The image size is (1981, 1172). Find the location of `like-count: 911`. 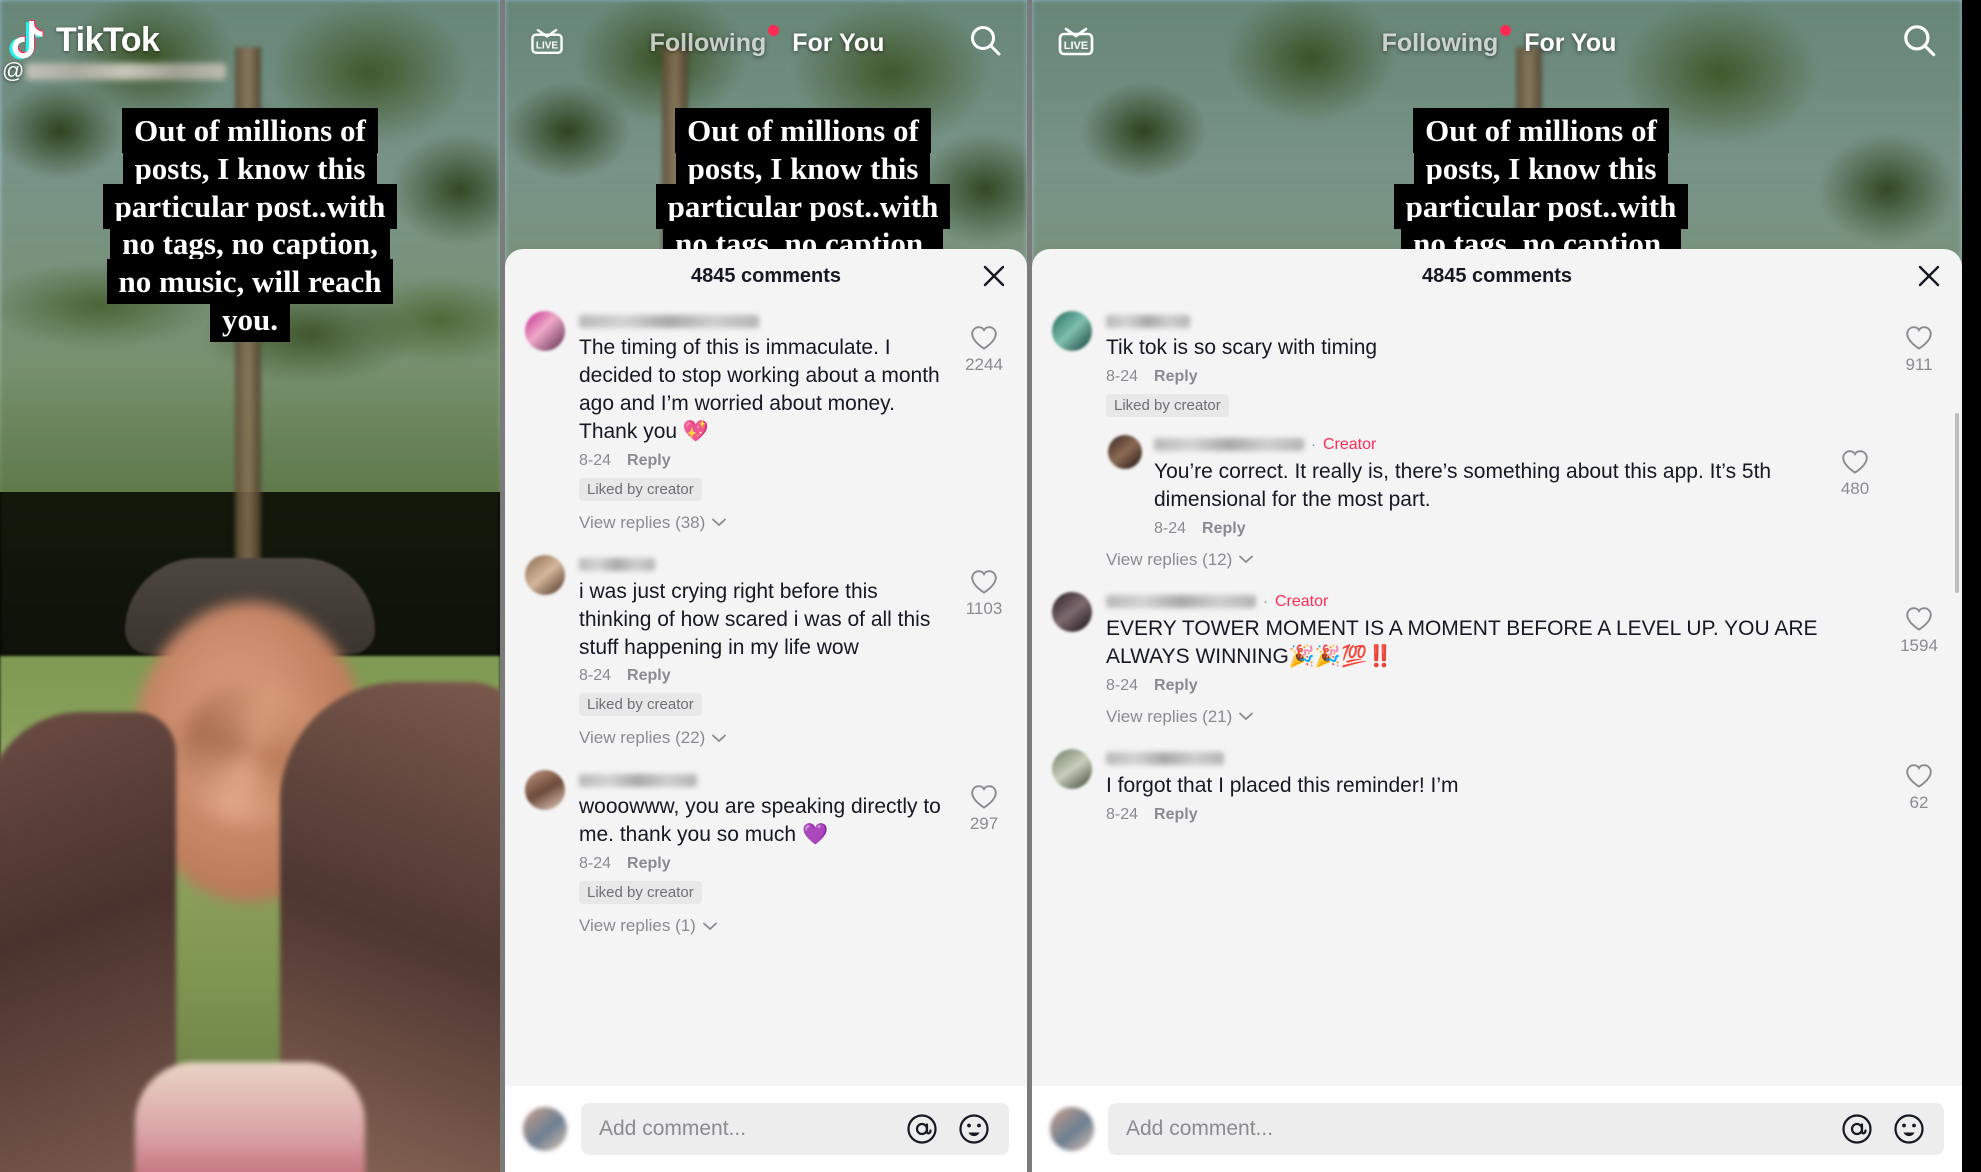

like-count: 911 is located at coordinates (1919, 364).